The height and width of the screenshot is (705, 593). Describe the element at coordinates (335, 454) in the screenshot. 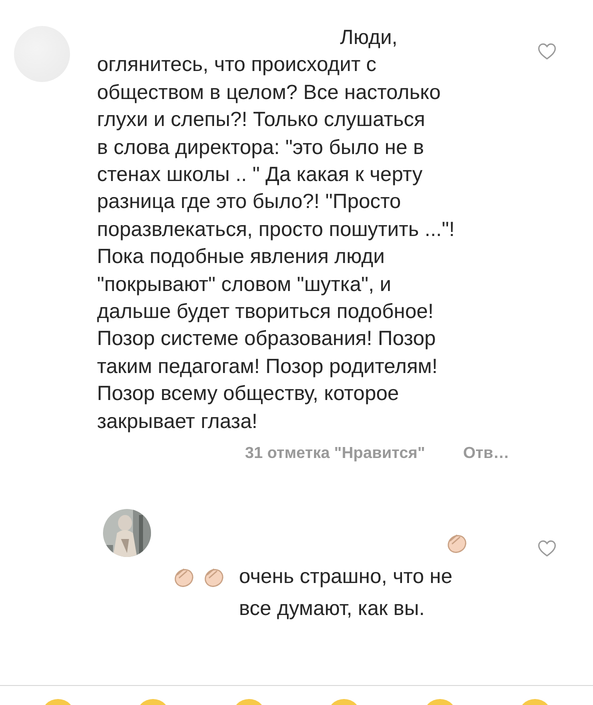

I see `likes-count: 31 отметка "Нравится"` at that location.